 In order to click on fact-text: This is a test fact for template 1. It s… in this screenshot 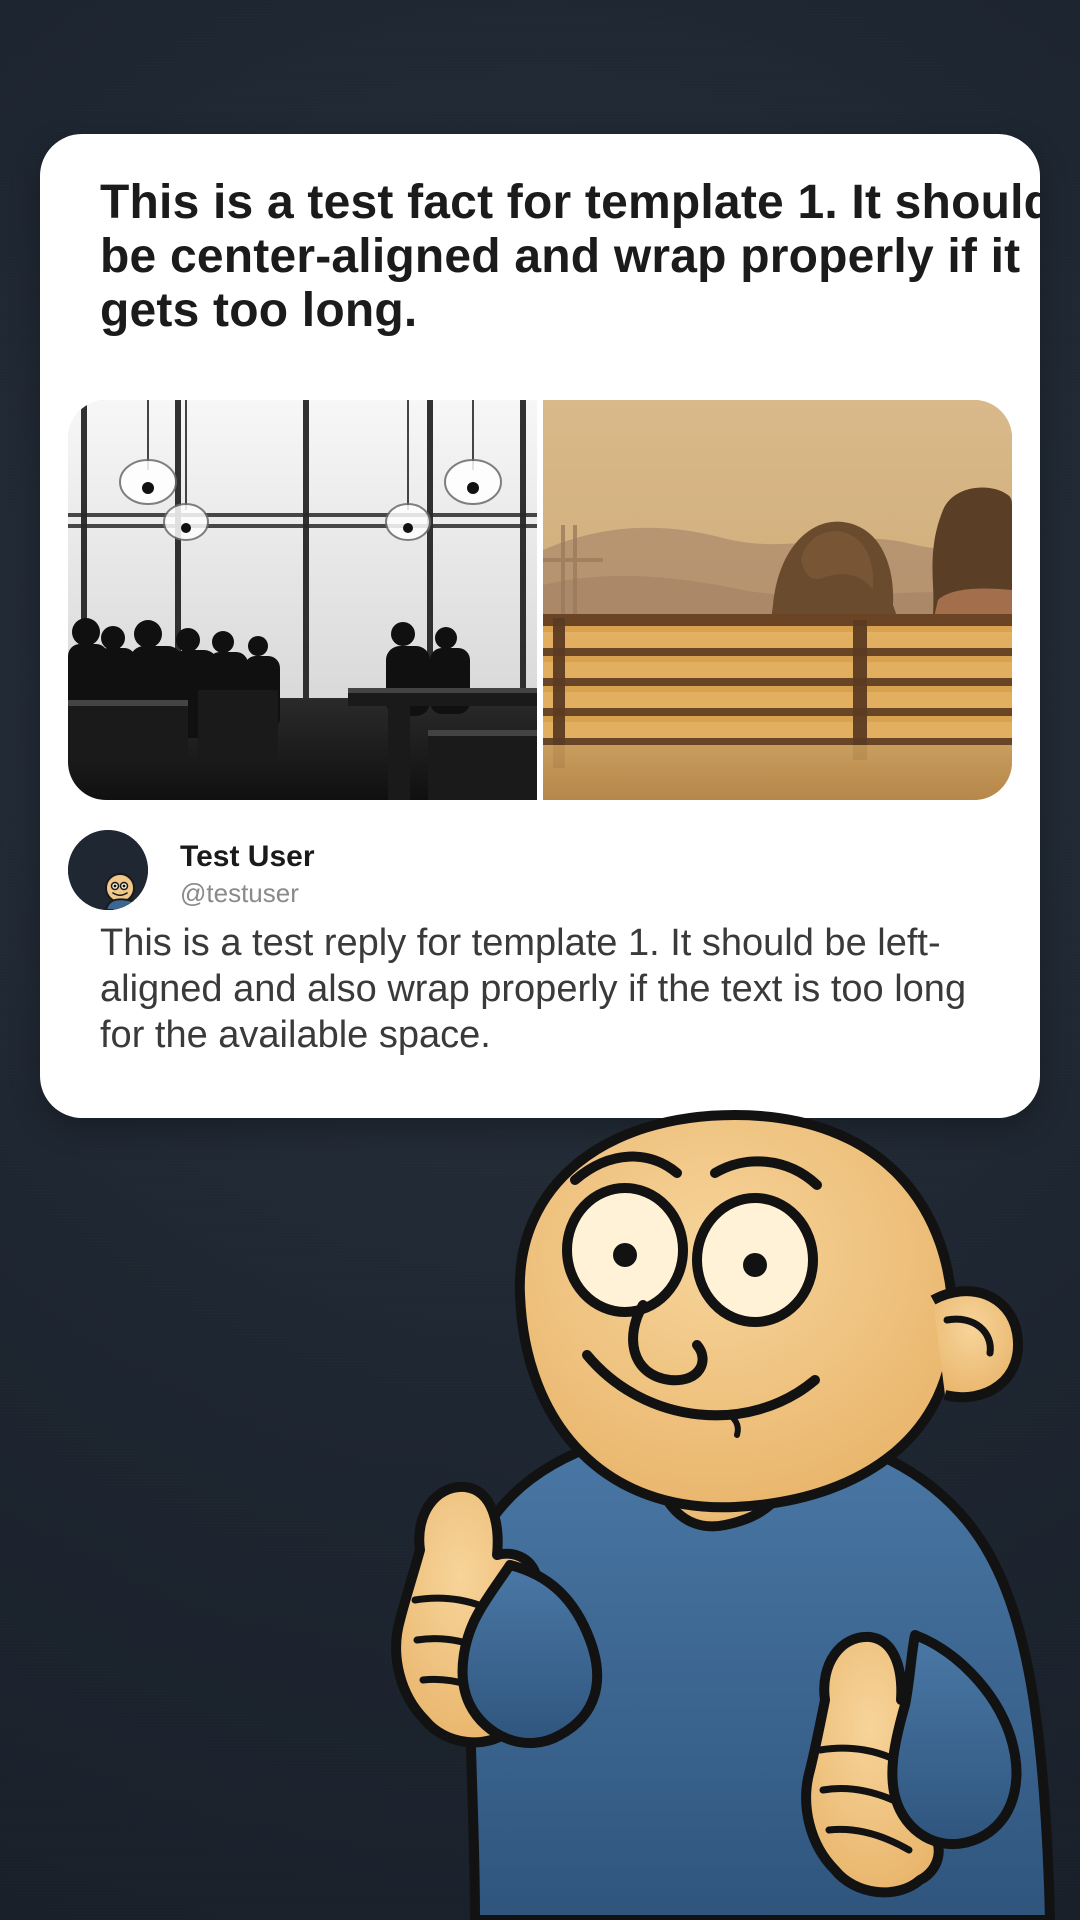, I will do `click(570, 256)`.